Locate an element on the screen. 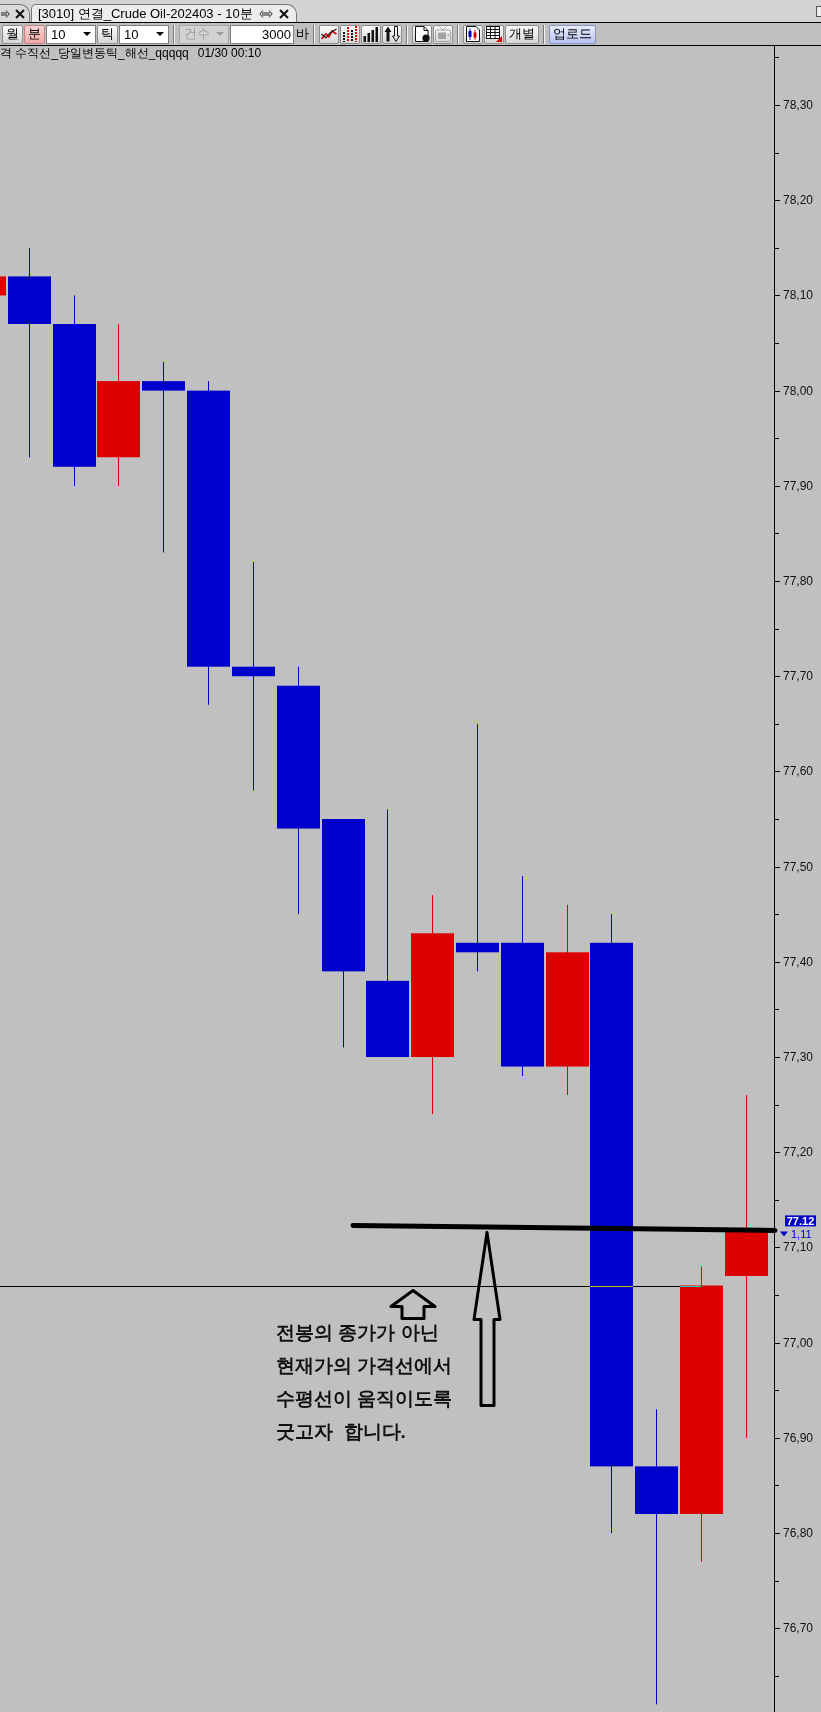  toolbar-text-button: 업로드 is located at coordinates (572, 34).